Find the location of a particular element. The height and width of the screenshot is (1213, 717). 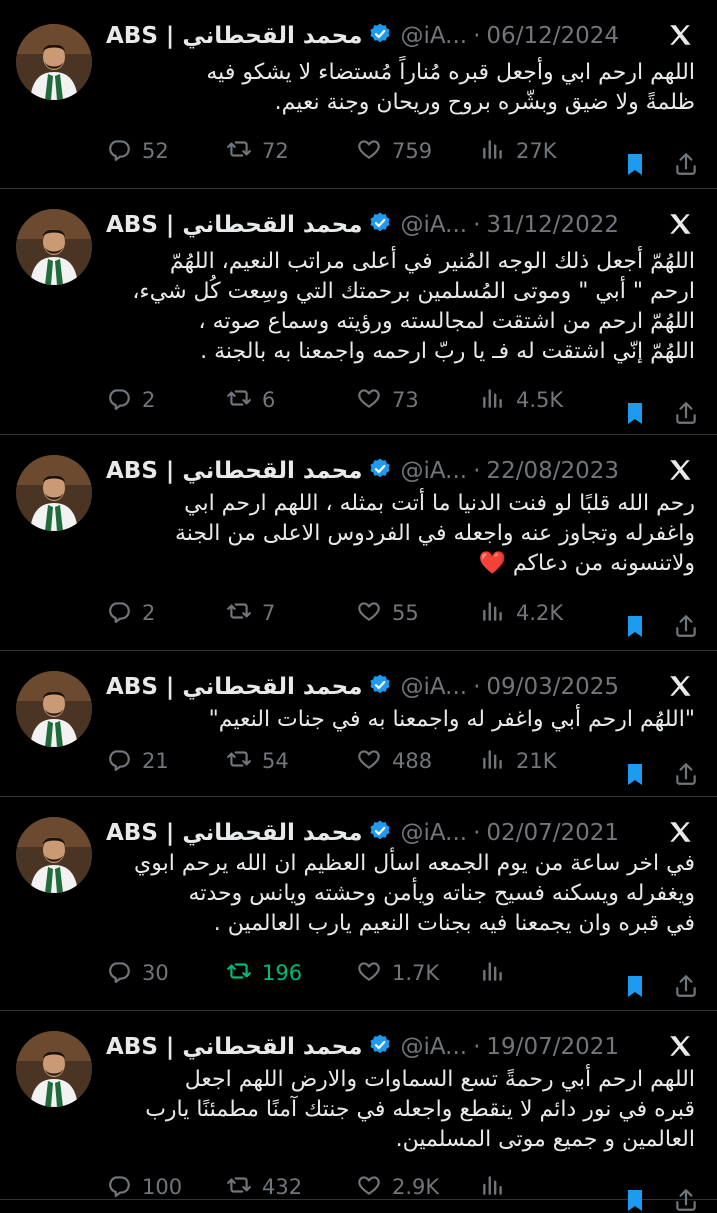

reply-button: 100 is located at coordinates (144, 1187).